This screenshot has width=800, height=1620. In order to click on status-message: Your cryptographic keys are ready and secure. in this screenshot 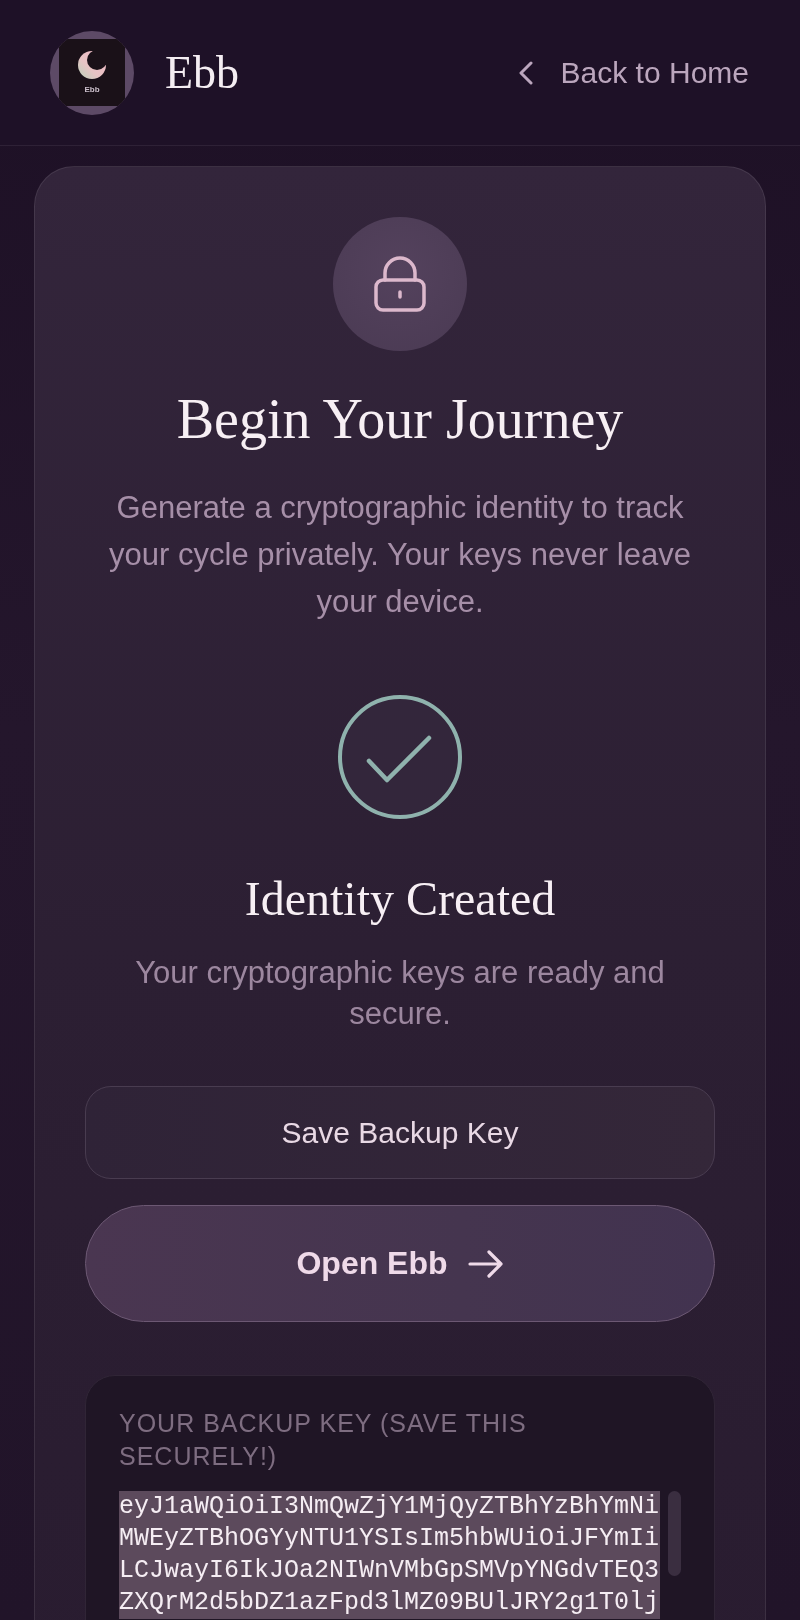, I will do `click(400, 993)`.